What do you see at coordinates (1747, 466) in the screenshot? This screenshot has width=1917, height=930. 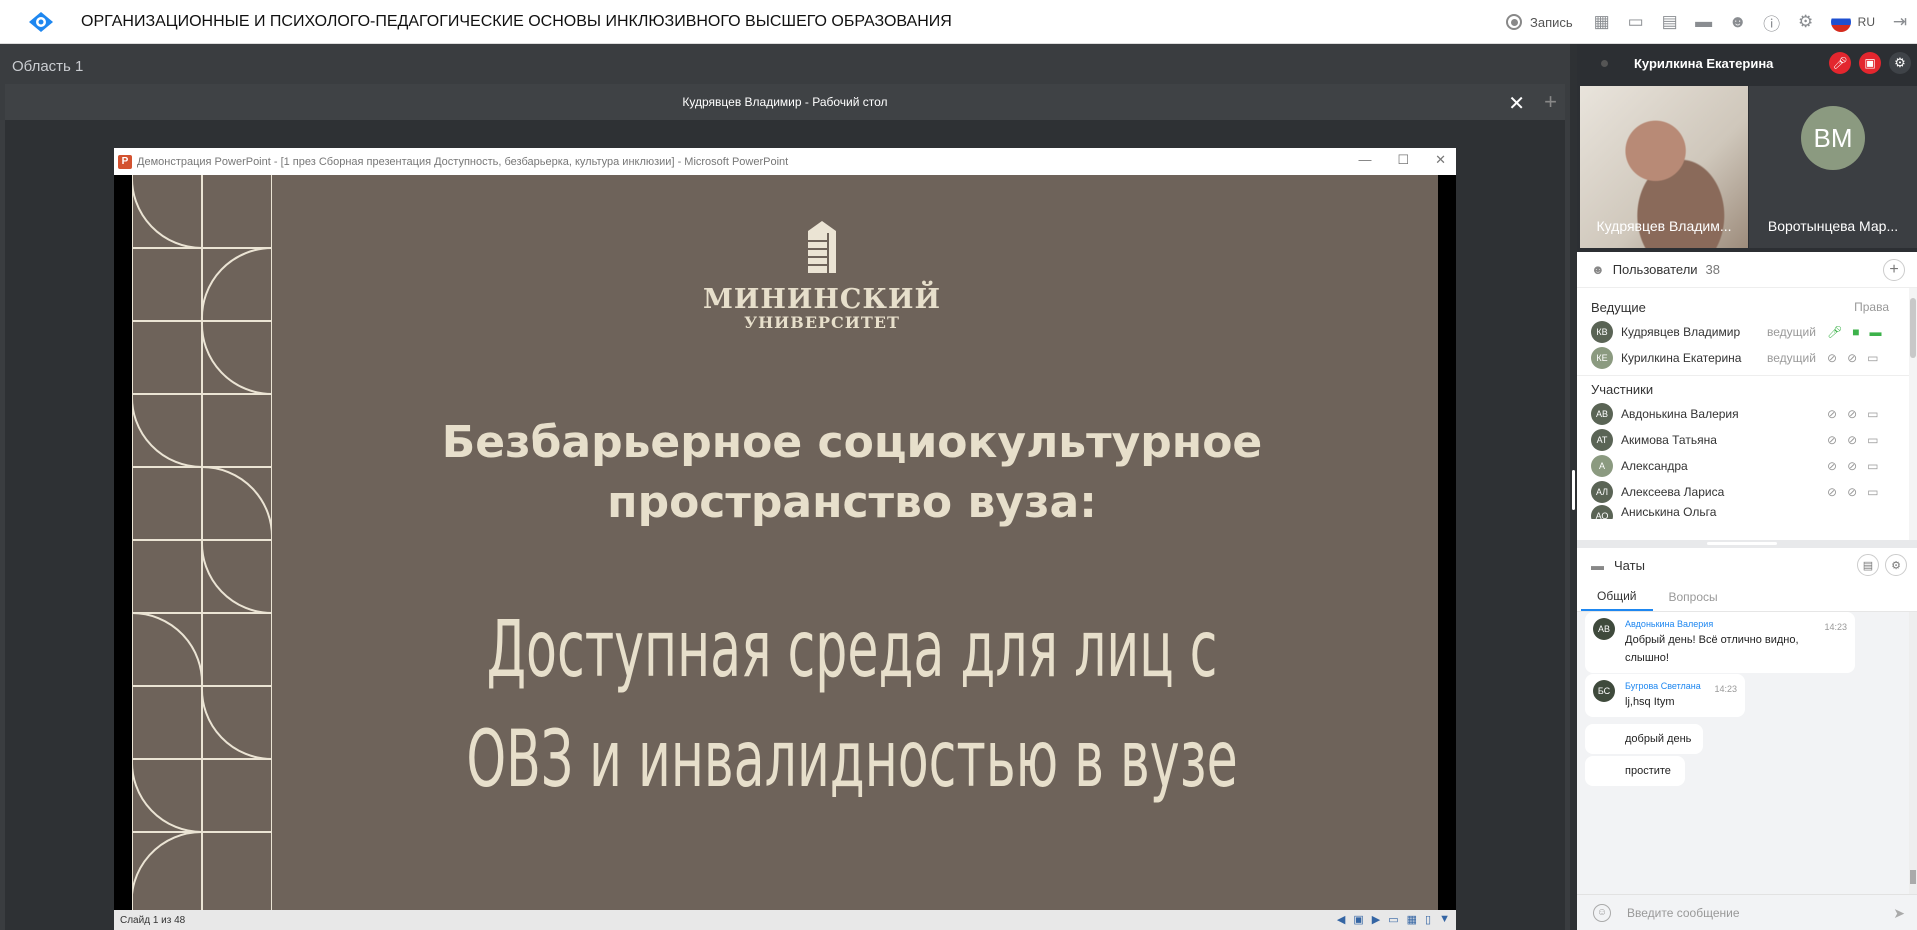 I see `list-item: А Александра ⊘ ⊘ ▭` at bounding box center [1747, 466].